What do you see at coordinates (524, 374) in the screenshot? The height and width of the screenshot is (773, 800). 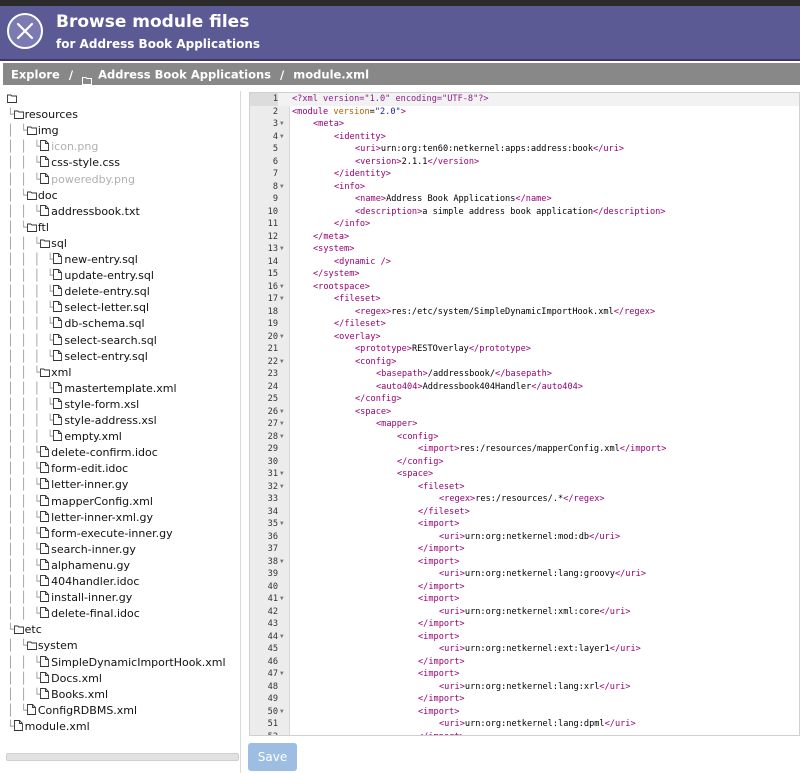 I see `code-line: 23 <basepath>/addressbook/</basepath>` at bounding box center [524, 374].